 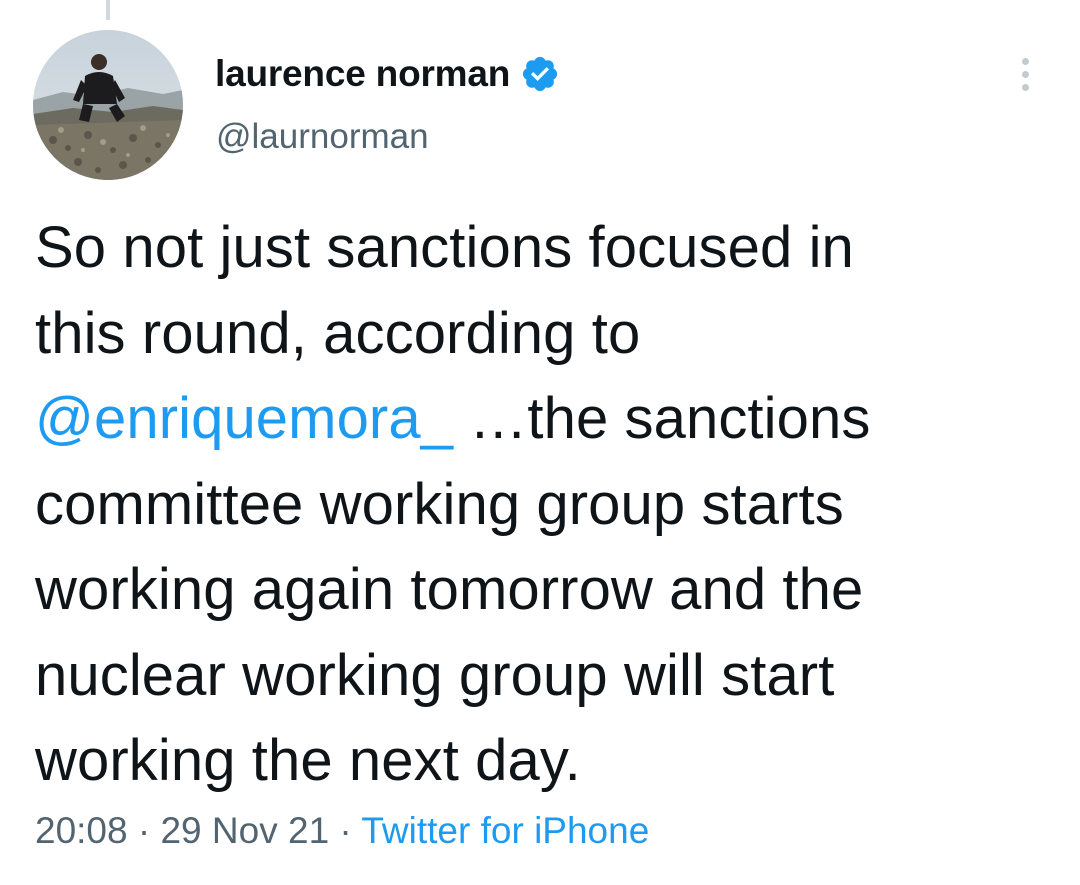 What do you see at coordinates (435, 675) in the screenshot?
I see `tweet-line: nuclear working group will start` at bounding box center [435, 675].